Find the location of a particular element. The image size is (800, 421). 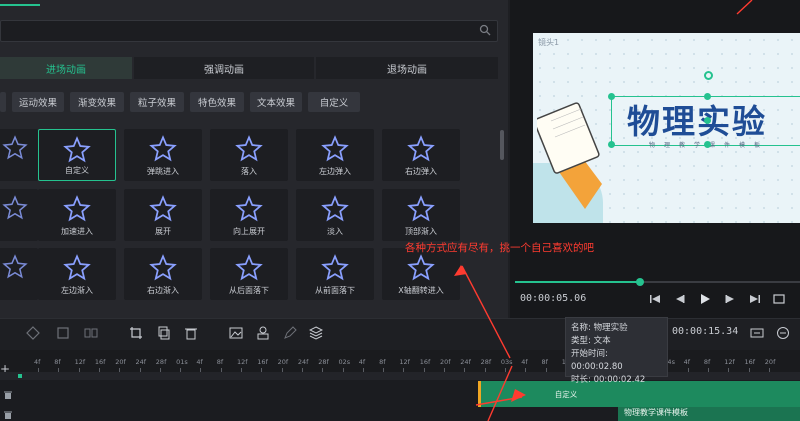

effect-cell: 左边弹入 is located at coordinates (335, 155).